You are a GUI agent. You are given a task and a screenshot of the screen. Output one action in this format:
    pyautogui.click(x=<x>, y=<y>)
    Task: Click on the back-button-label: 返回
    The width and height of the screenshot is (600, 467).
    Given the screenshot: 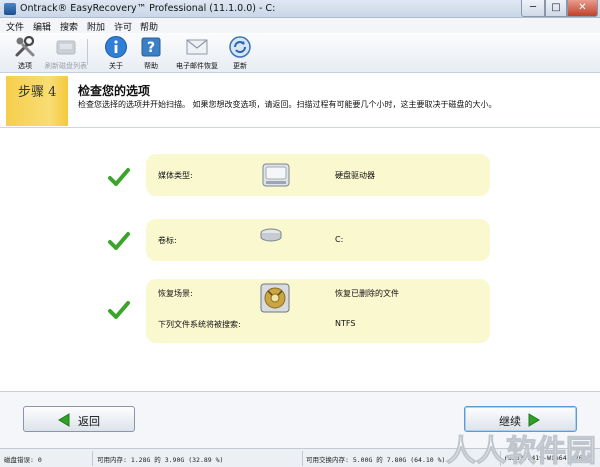 What is the action you would take?
    pyautogui.click(x=89, y=421)
    